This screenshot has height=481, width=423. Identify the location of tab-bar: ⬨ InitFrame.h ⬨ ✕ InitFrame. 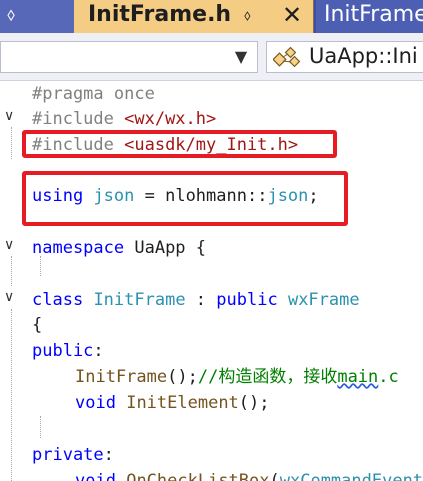
(211, 16).